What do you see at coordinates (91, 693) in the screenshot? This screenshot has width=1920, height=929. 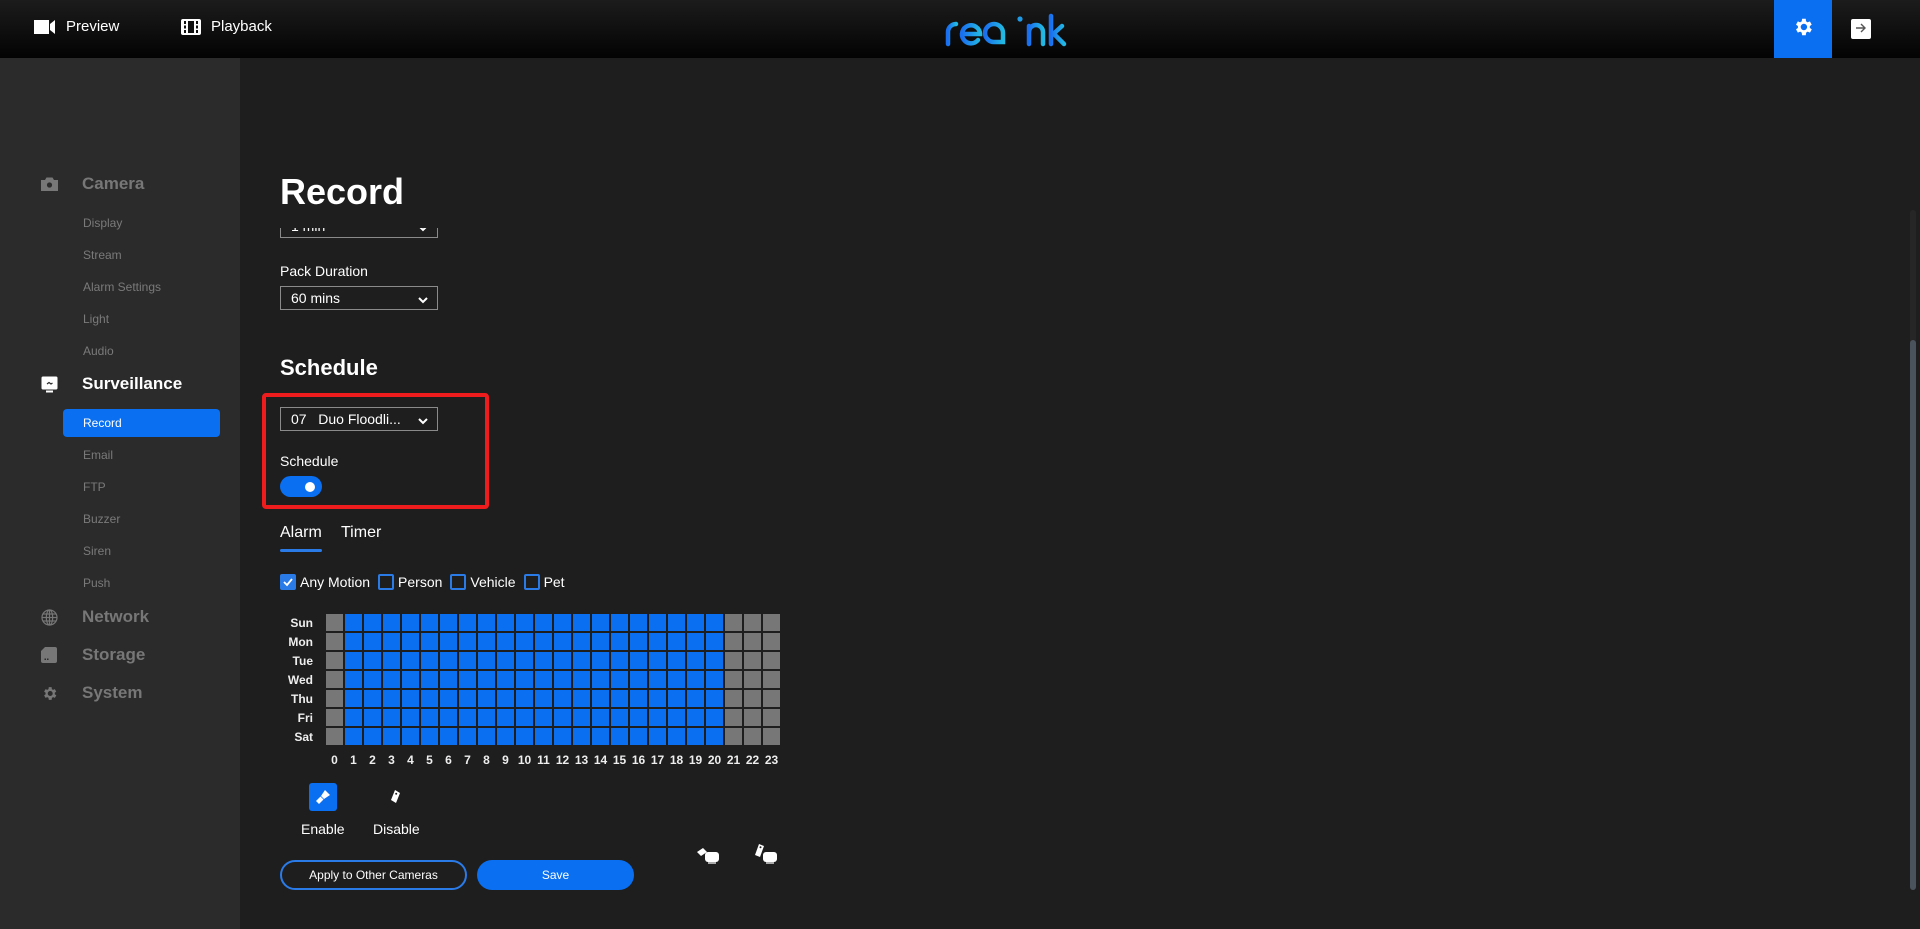 I see `sidebar-group-system: System` at bounding box center [91, 693].